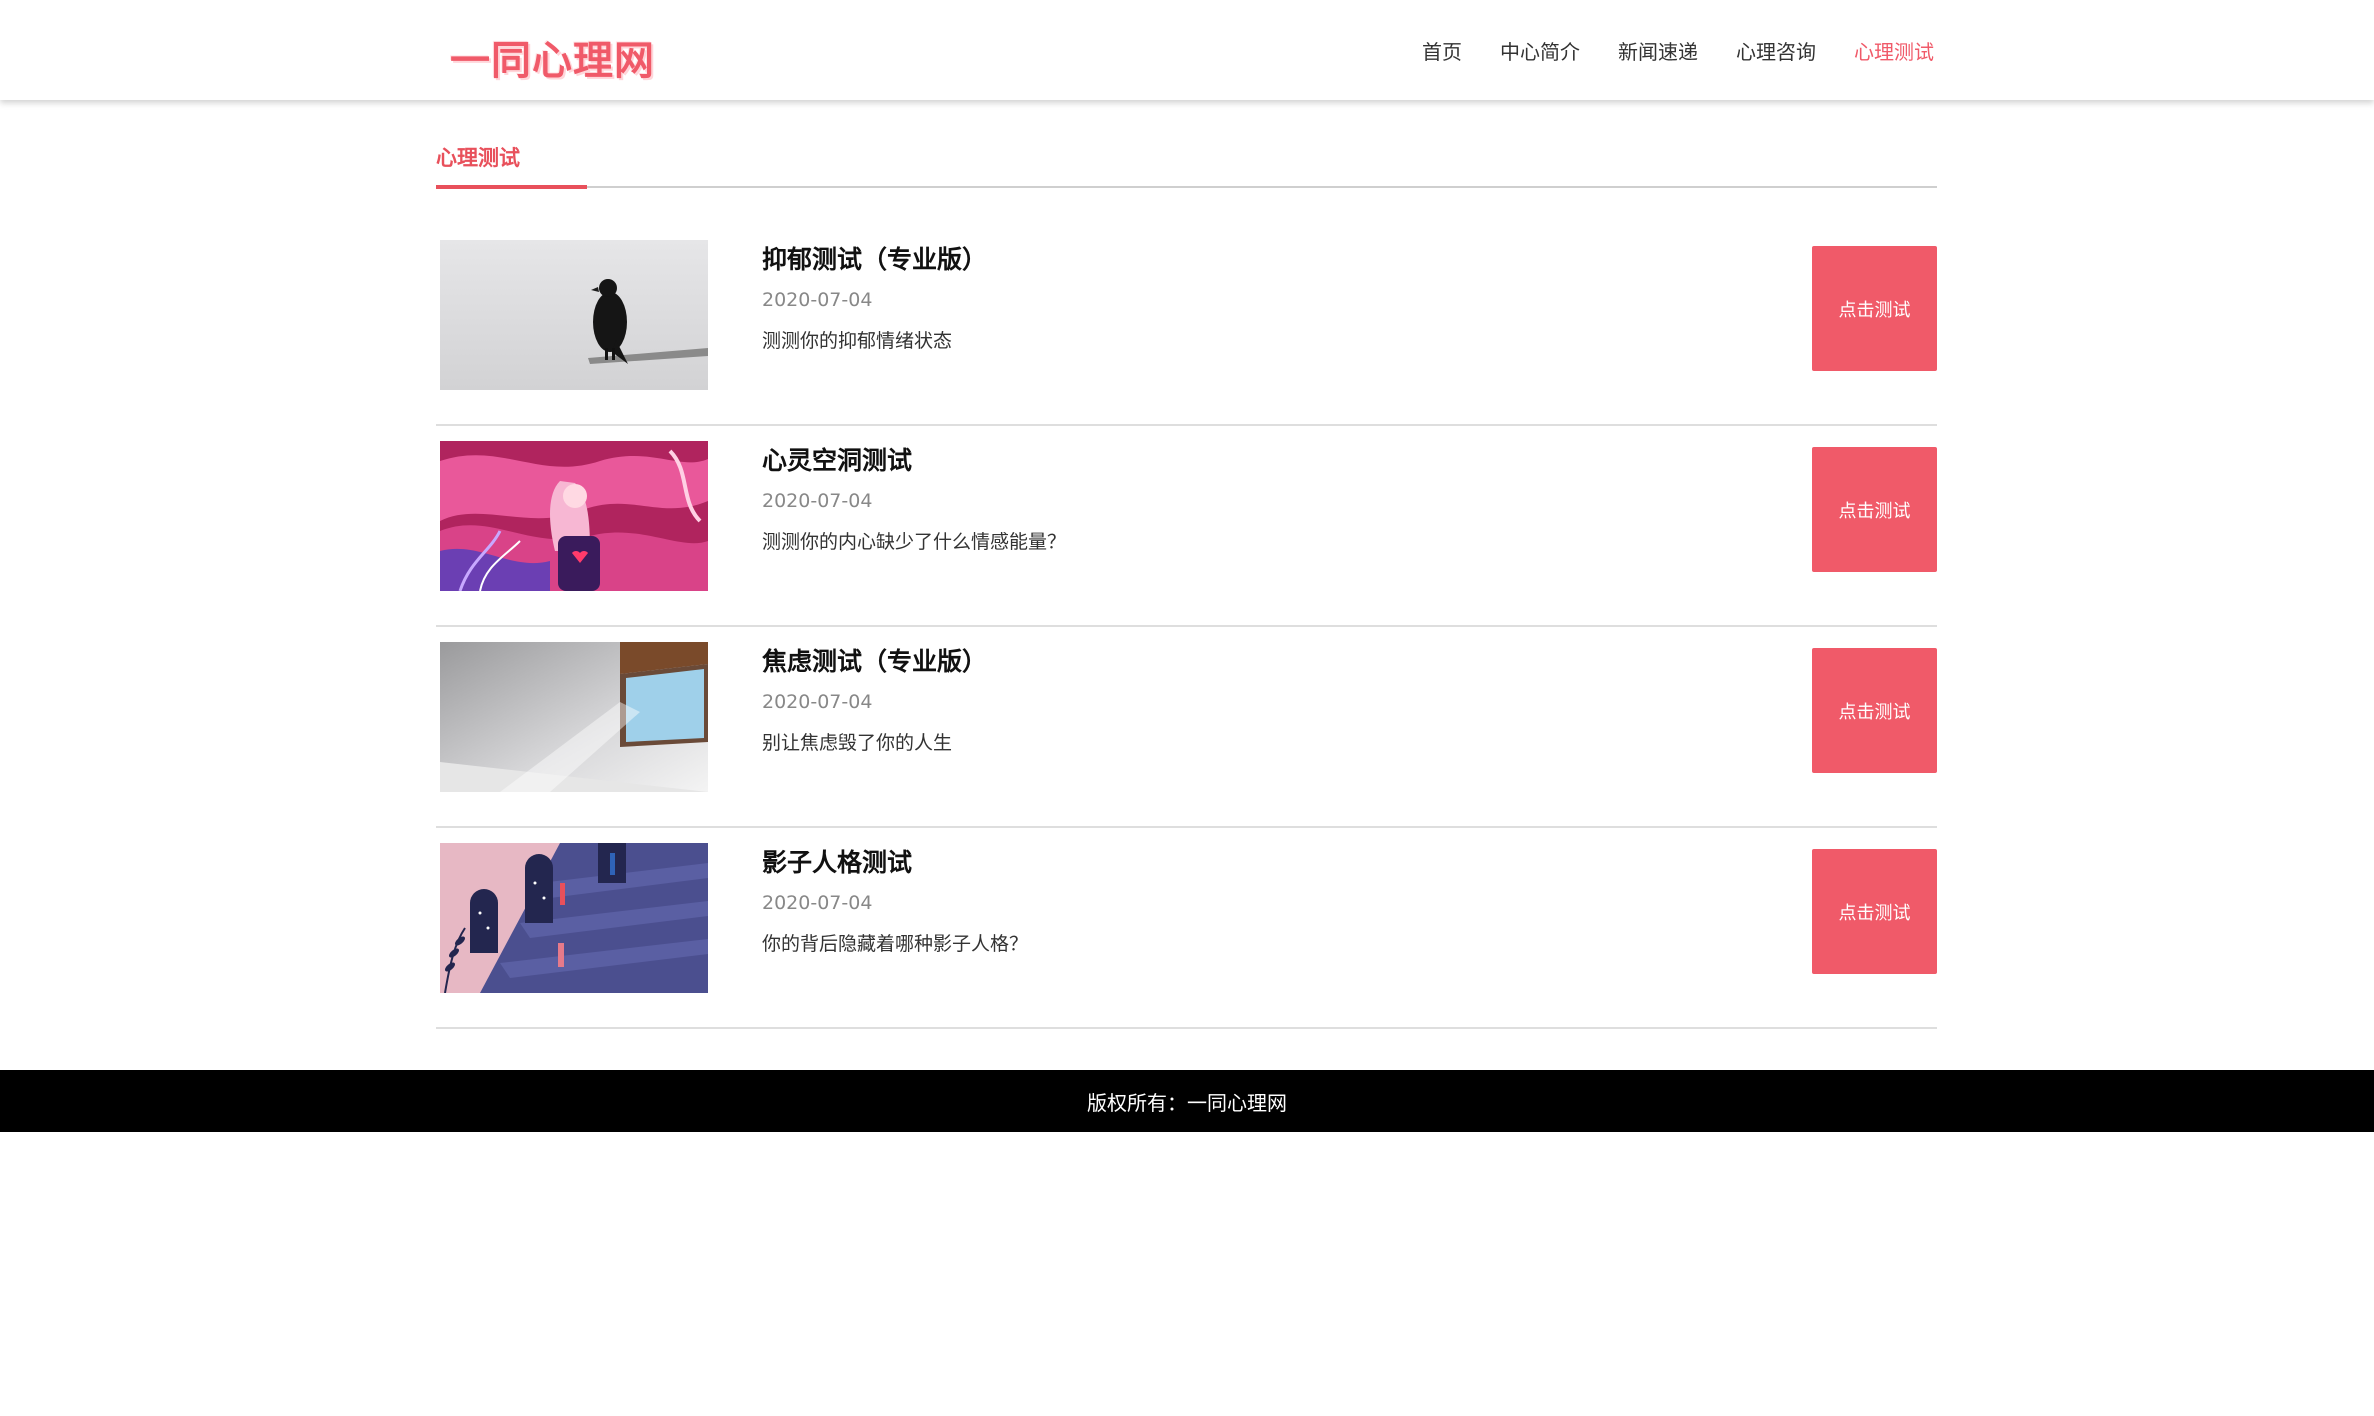 Image resolution: width=2374 pixels, height=1416 pixels. What do you see at coordinates (511, 187) in the screenshot?
I see `section-title-underline` at bounding box center [511, 187].